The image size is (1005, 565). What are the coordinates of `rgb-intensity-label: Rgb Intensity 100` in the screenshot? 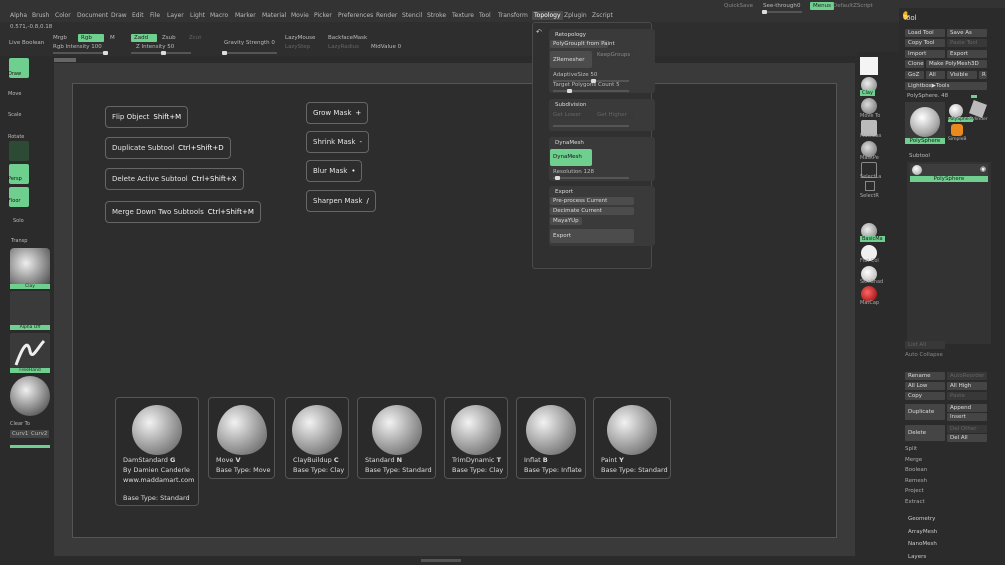 It's located at (77, 47).